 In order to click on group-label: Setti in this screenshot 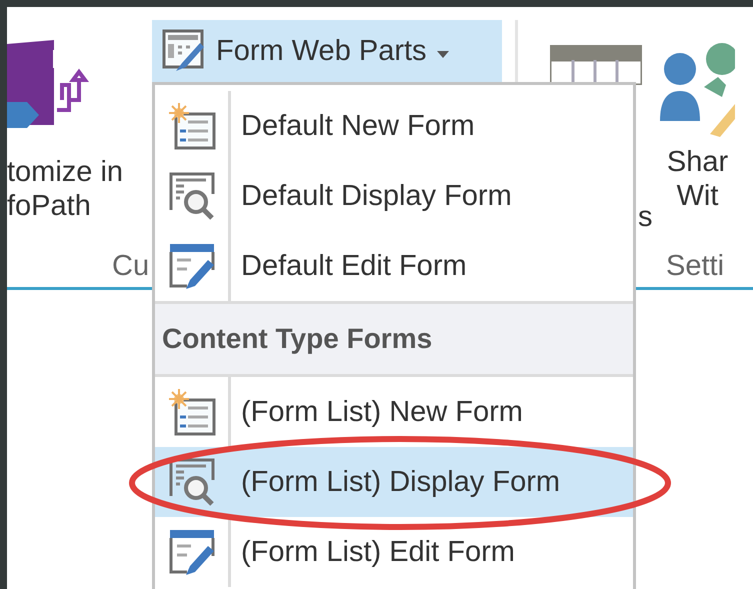, I will do `click(695, 266)`.